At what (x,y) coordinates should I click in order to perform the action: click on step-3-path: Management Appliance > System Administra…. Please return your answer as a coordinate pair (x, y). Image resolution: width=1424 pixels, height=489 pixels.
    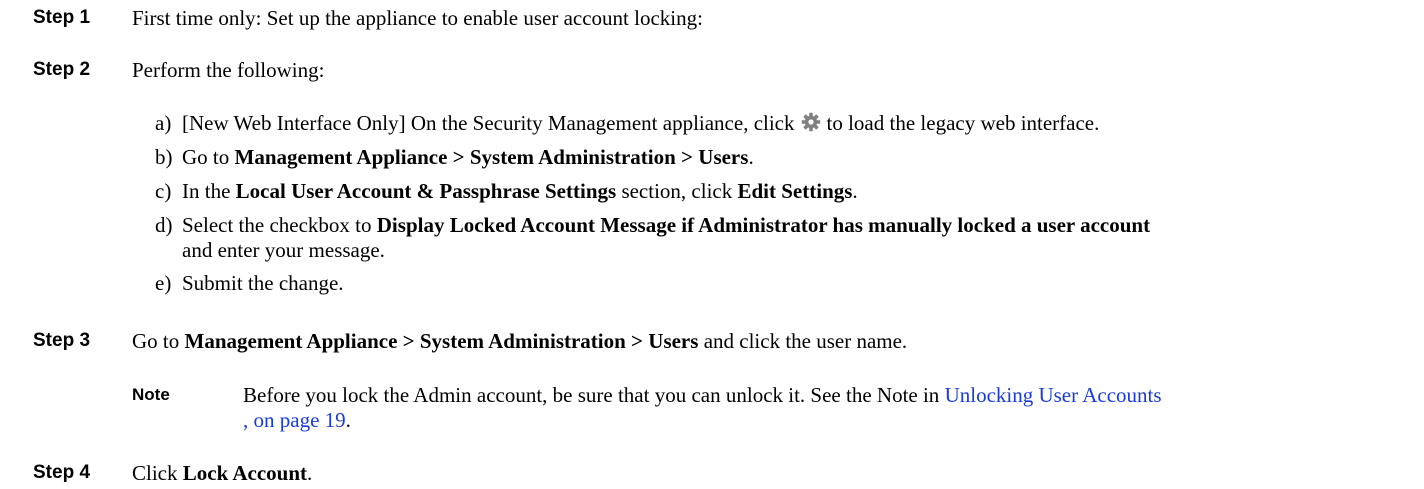
    Looking at the image, I should click on (441, 341).